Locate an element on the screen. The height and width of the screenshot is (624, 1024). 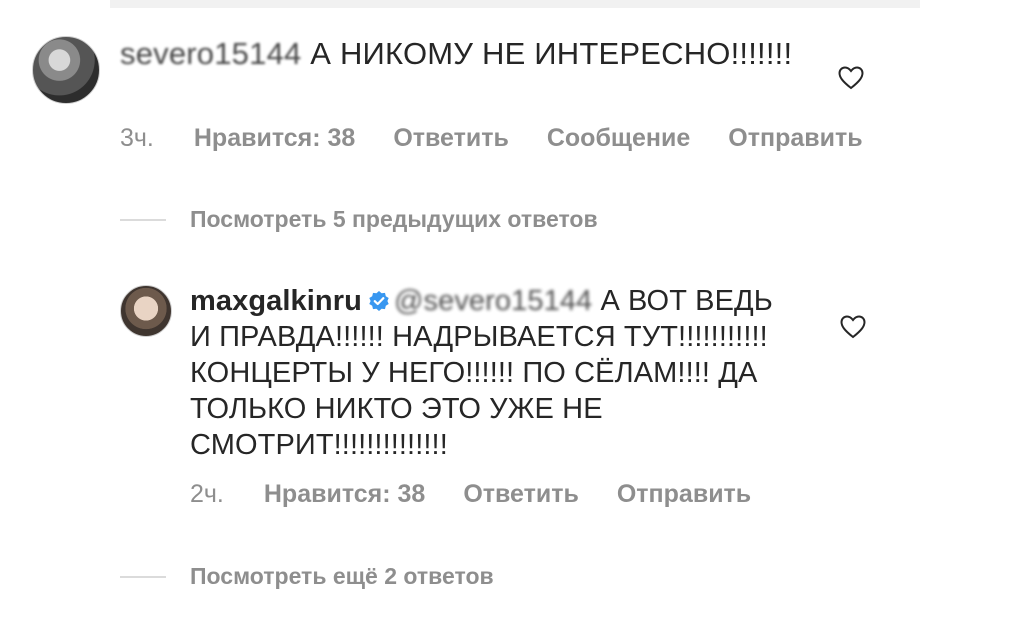
comment-1-username: severo15144 is located at coordinates (210, 53).